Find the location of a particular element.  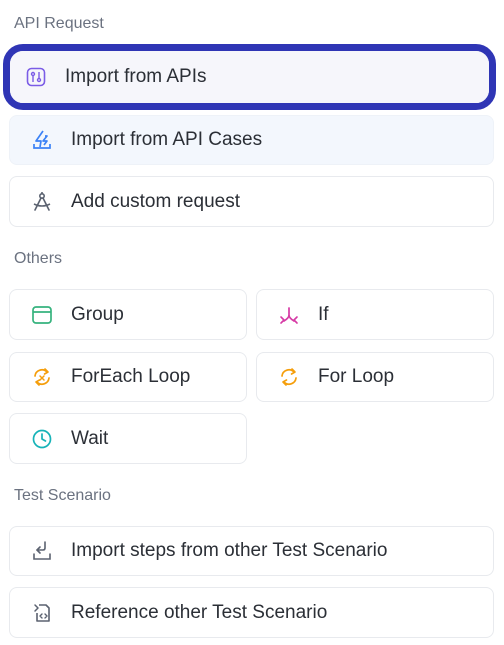

foreach-loop-icon is located at coordinates (42, 377).